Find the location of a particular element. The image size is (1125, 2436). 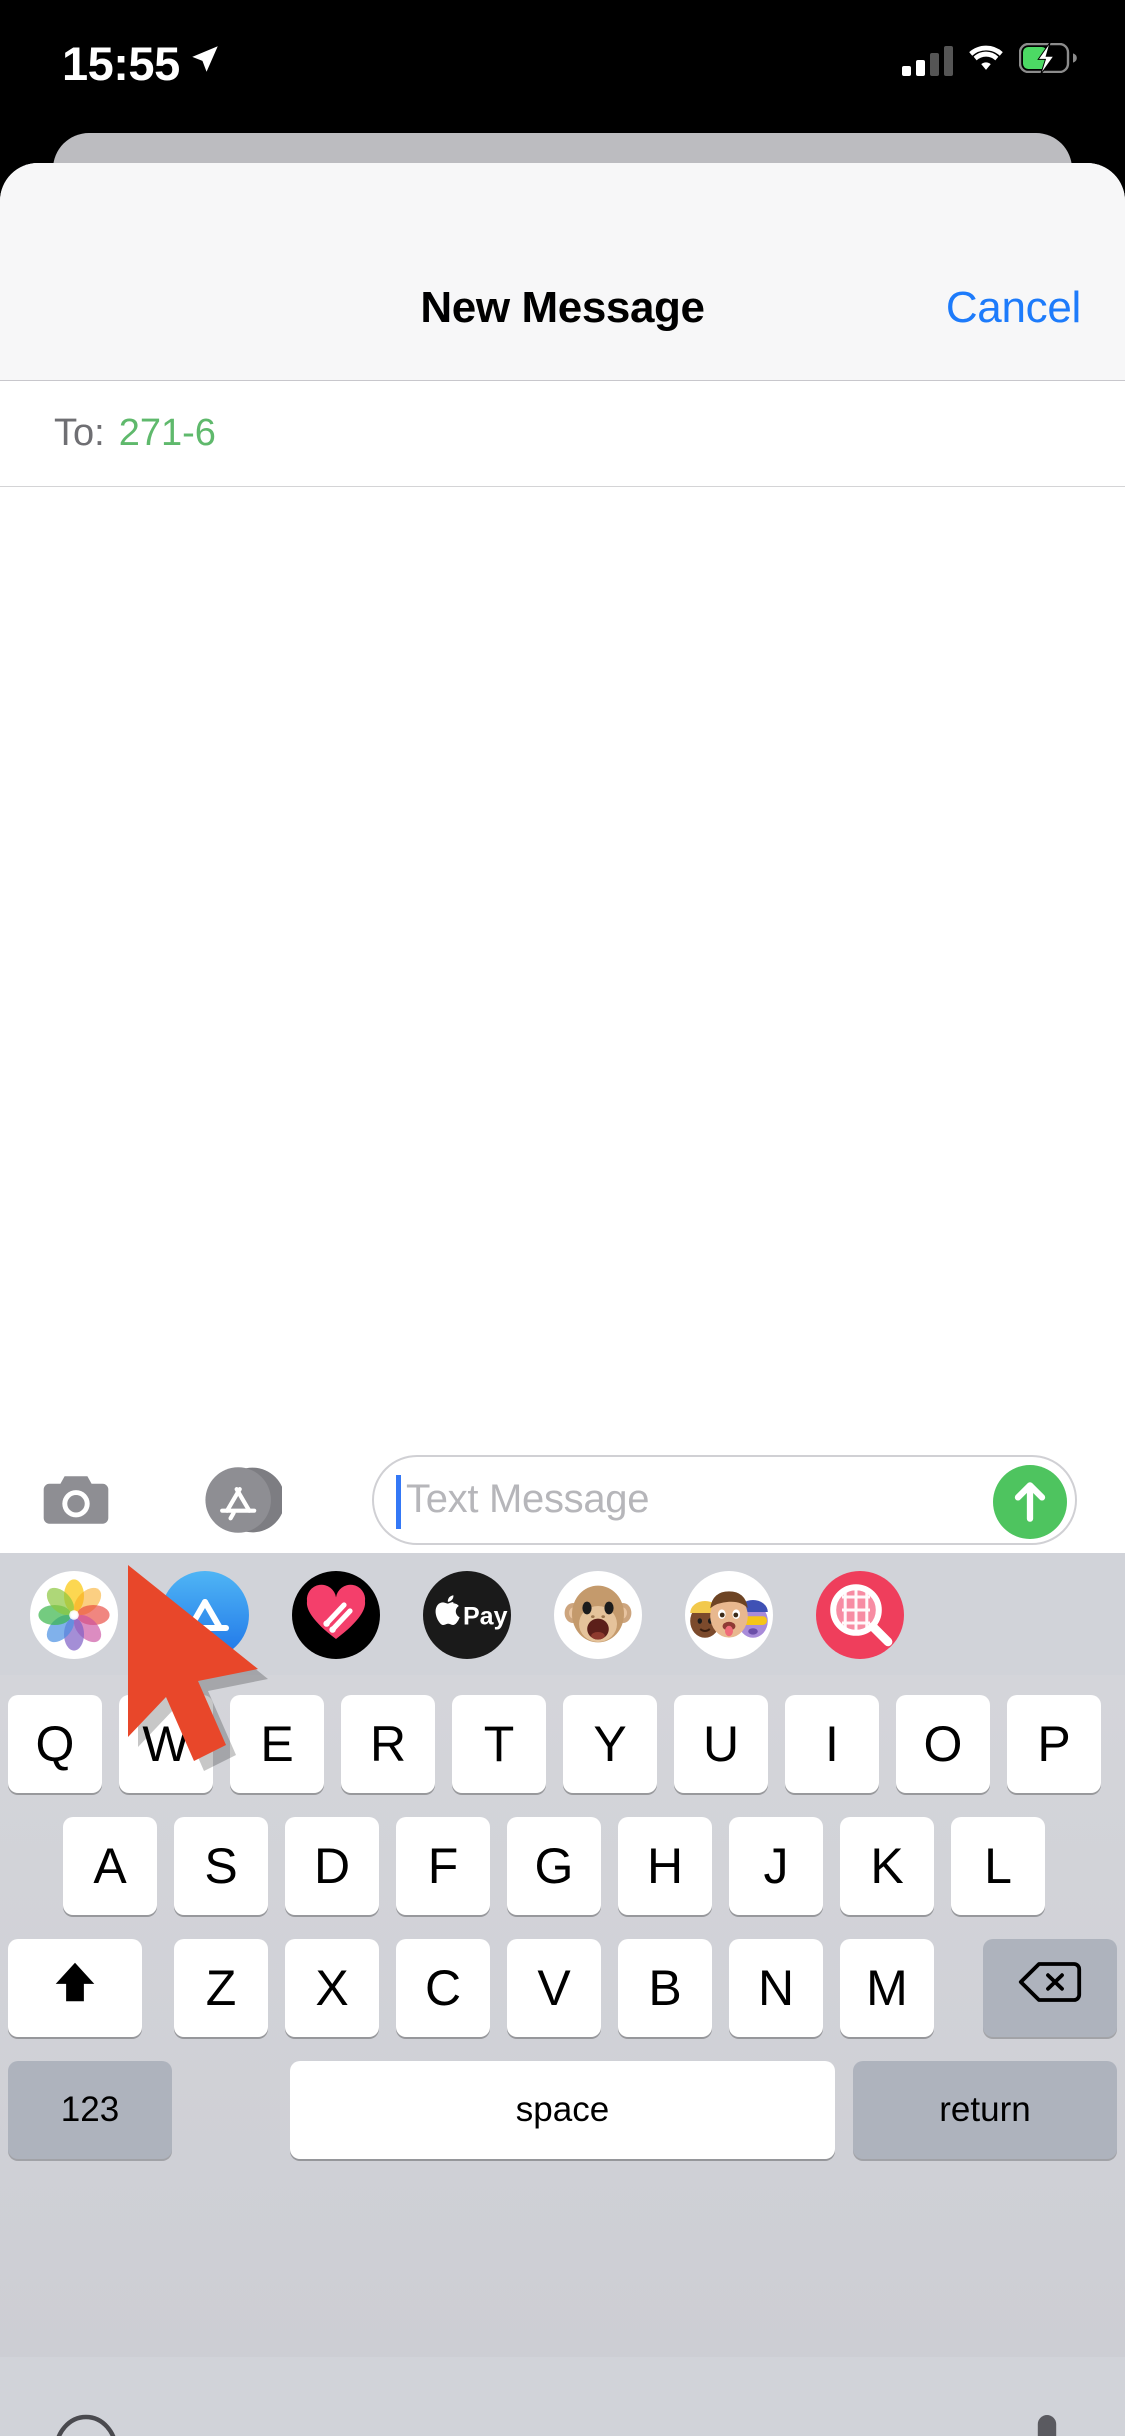

numeric-key: 123 is located at coordinates (90, 2110).